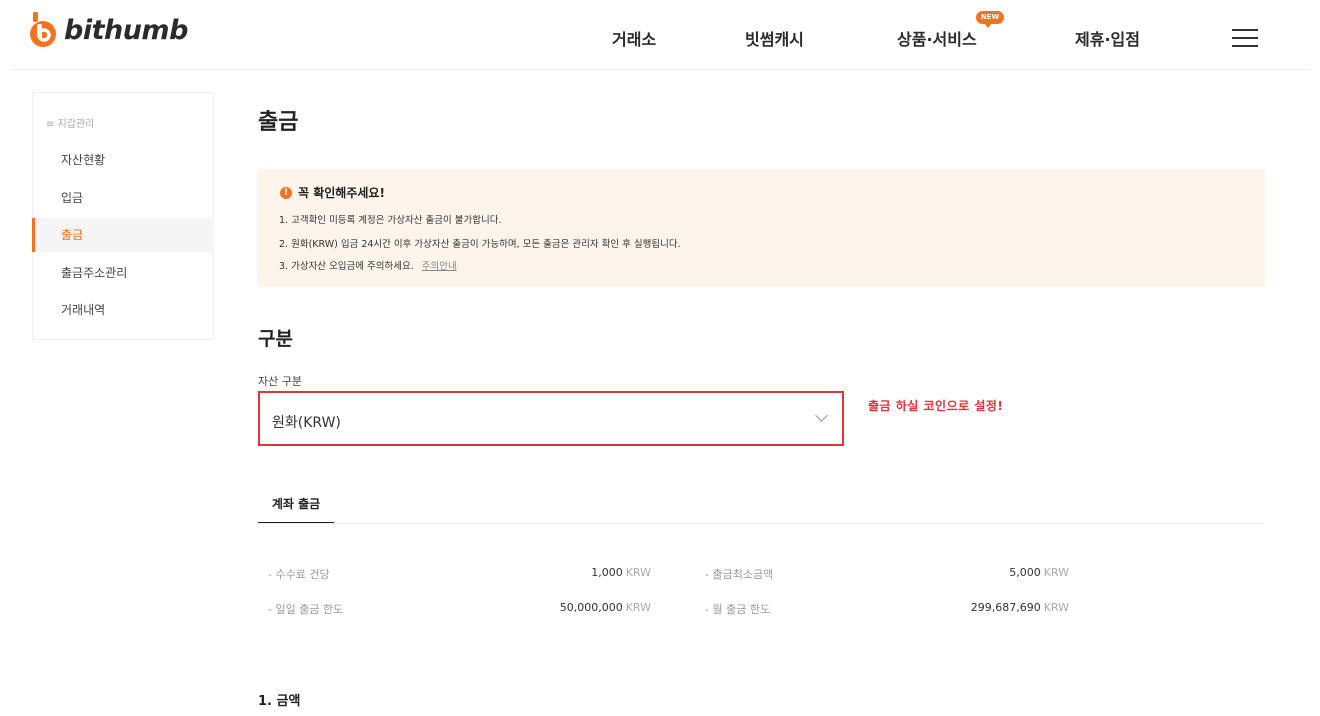 This screenshot has height=716, width=1320. I want to click on notice-line-3: 3. 가상자산 오입금에 주의하세요. 주의안내, so click(368, 265).